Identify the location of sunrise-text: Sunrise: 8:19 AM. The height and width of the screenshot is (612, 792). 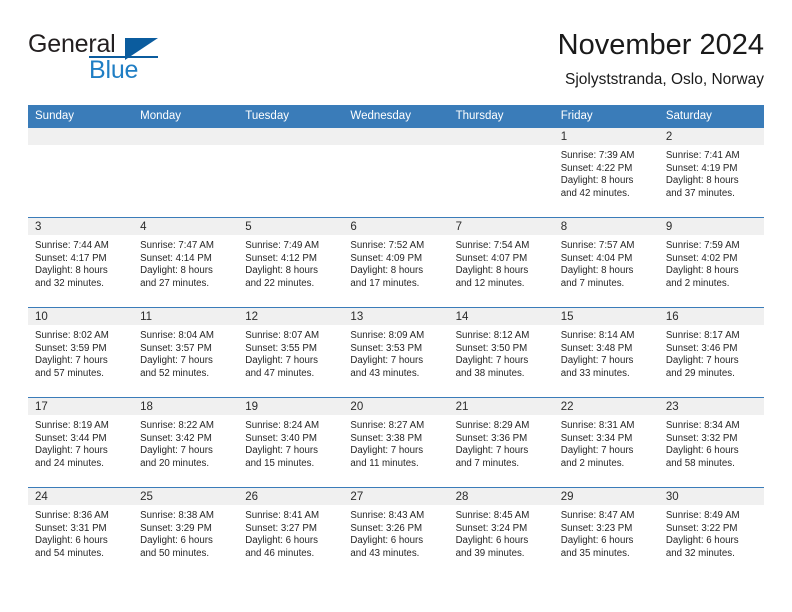
(72, 425).